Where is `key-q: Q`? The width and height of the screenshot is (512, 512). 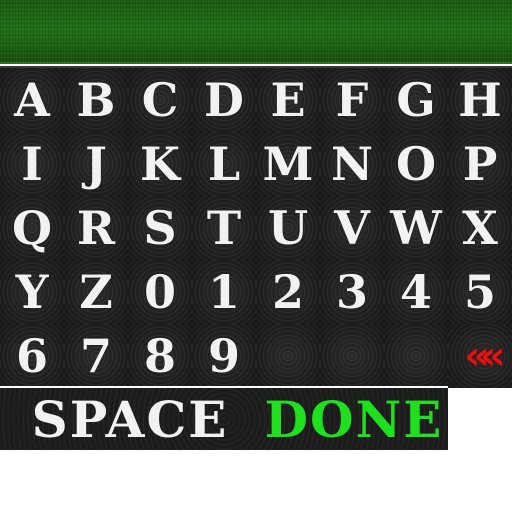
key-q: Q is located at coordinates (32, 228).